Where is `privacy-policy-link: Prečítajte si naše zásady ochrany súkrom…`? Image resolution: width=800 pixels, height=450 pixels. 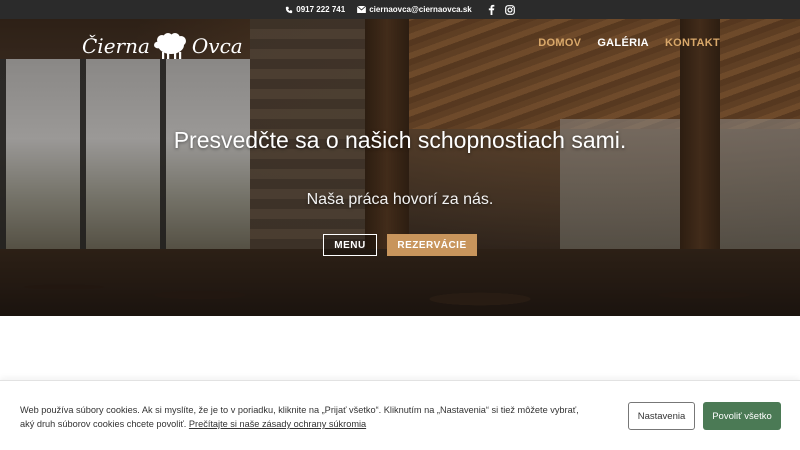
privacy-policy-link: Prečítajte si naše zásady ochrany súkrom… is located at coordinates (277, 424).